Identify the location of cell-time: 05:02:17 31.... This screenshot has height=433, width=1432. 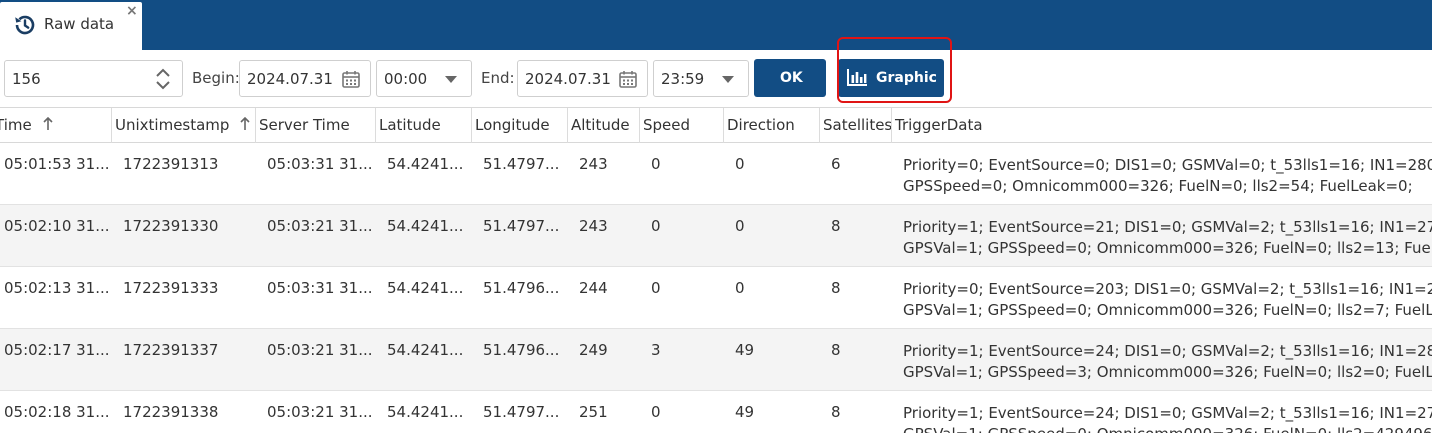
(57, 350).